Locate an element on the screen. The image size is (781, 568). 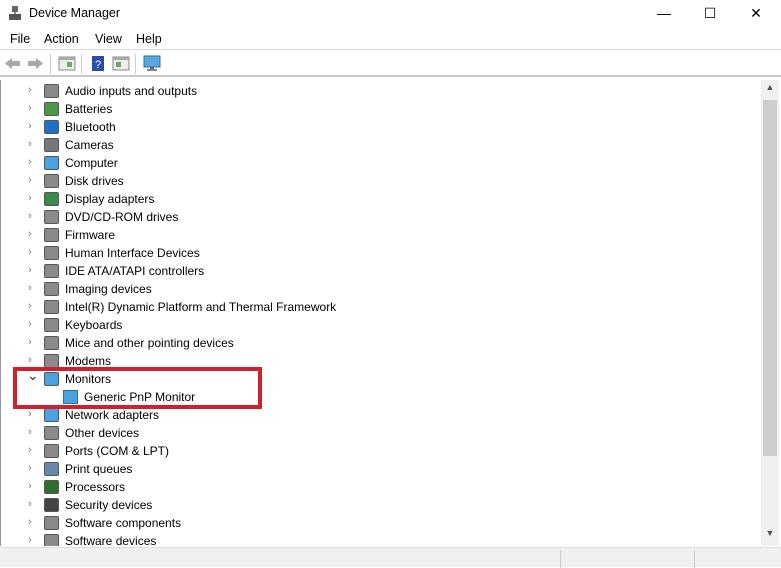
maximize-button: ☐ is located at coordinates (710, 13).